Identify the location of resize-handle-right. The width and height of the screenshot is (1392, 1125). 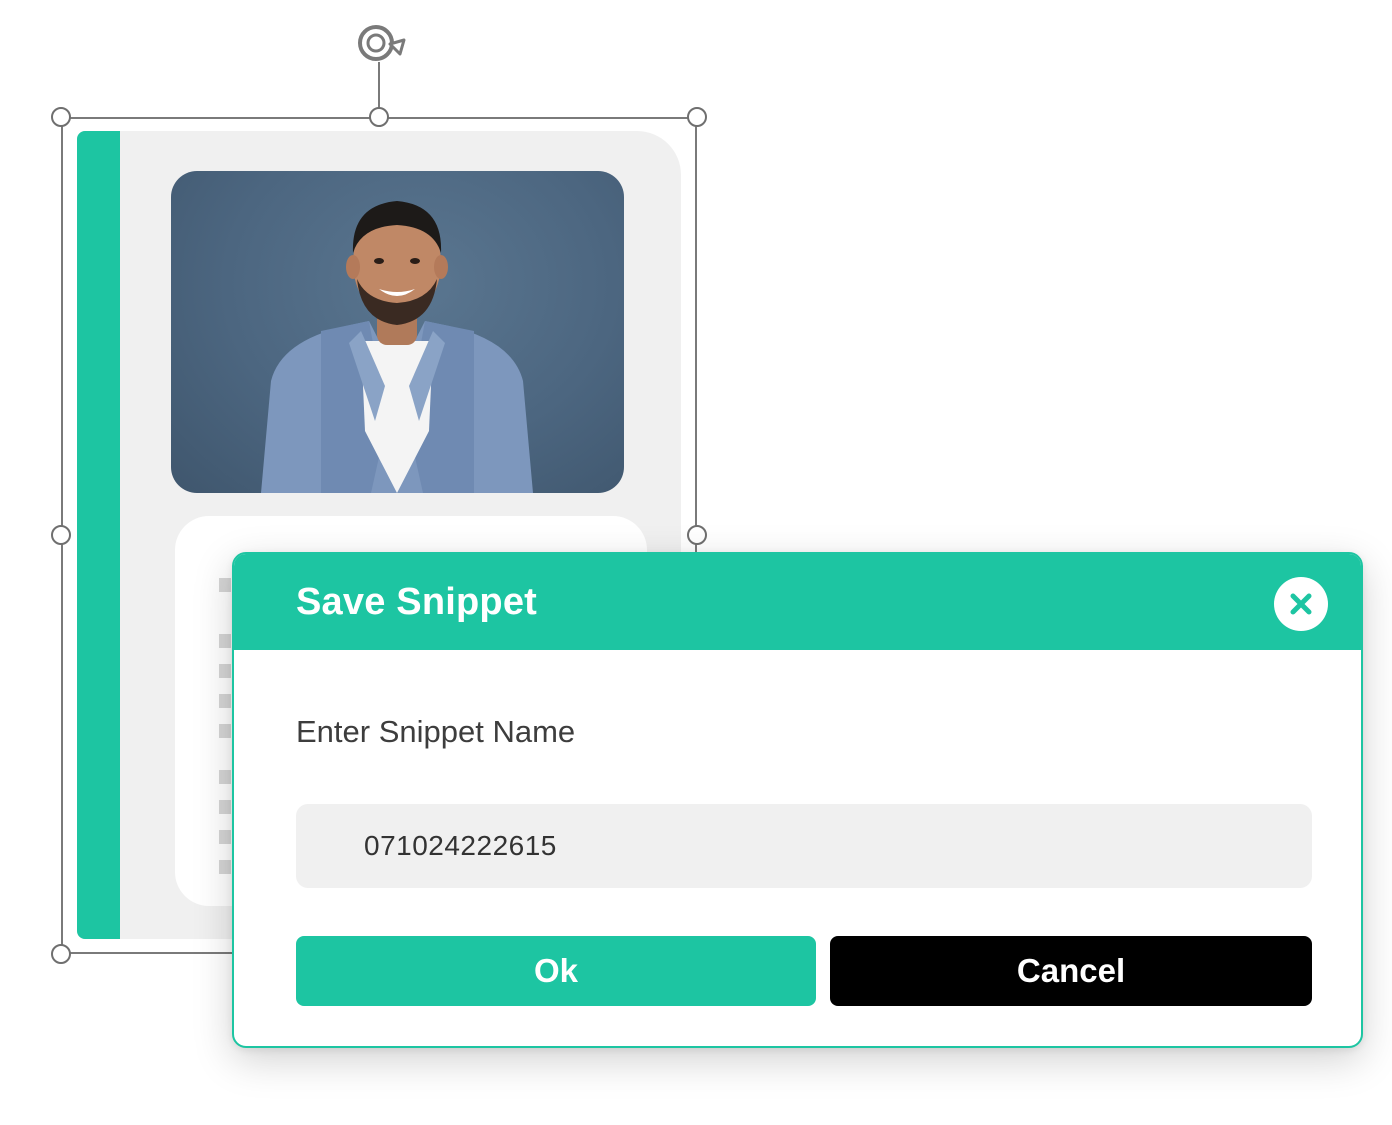
(697, 535).